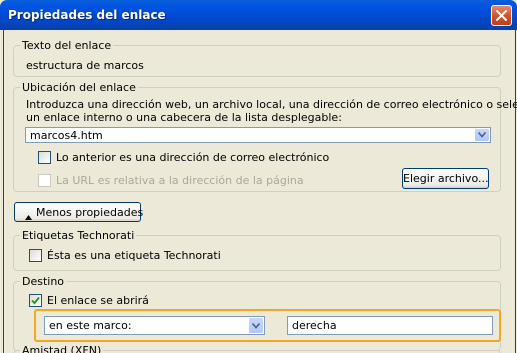 Image resolution: width=517 pixels, height=353 pixels. I want to click on close-button, so click(501, 15).